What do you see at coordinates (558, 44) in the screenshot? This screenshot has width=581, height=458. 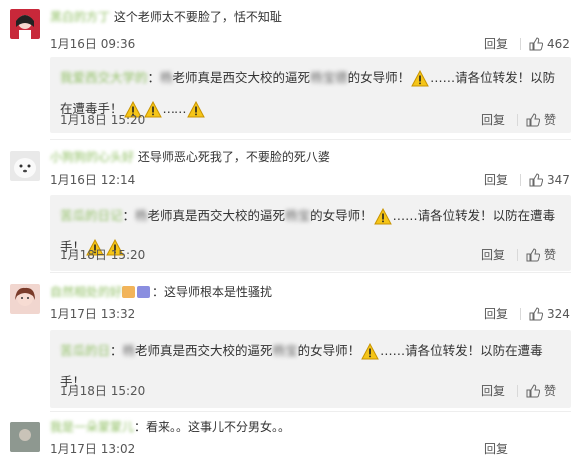 I see `like-count: 462` at bounding box center [558, 44].